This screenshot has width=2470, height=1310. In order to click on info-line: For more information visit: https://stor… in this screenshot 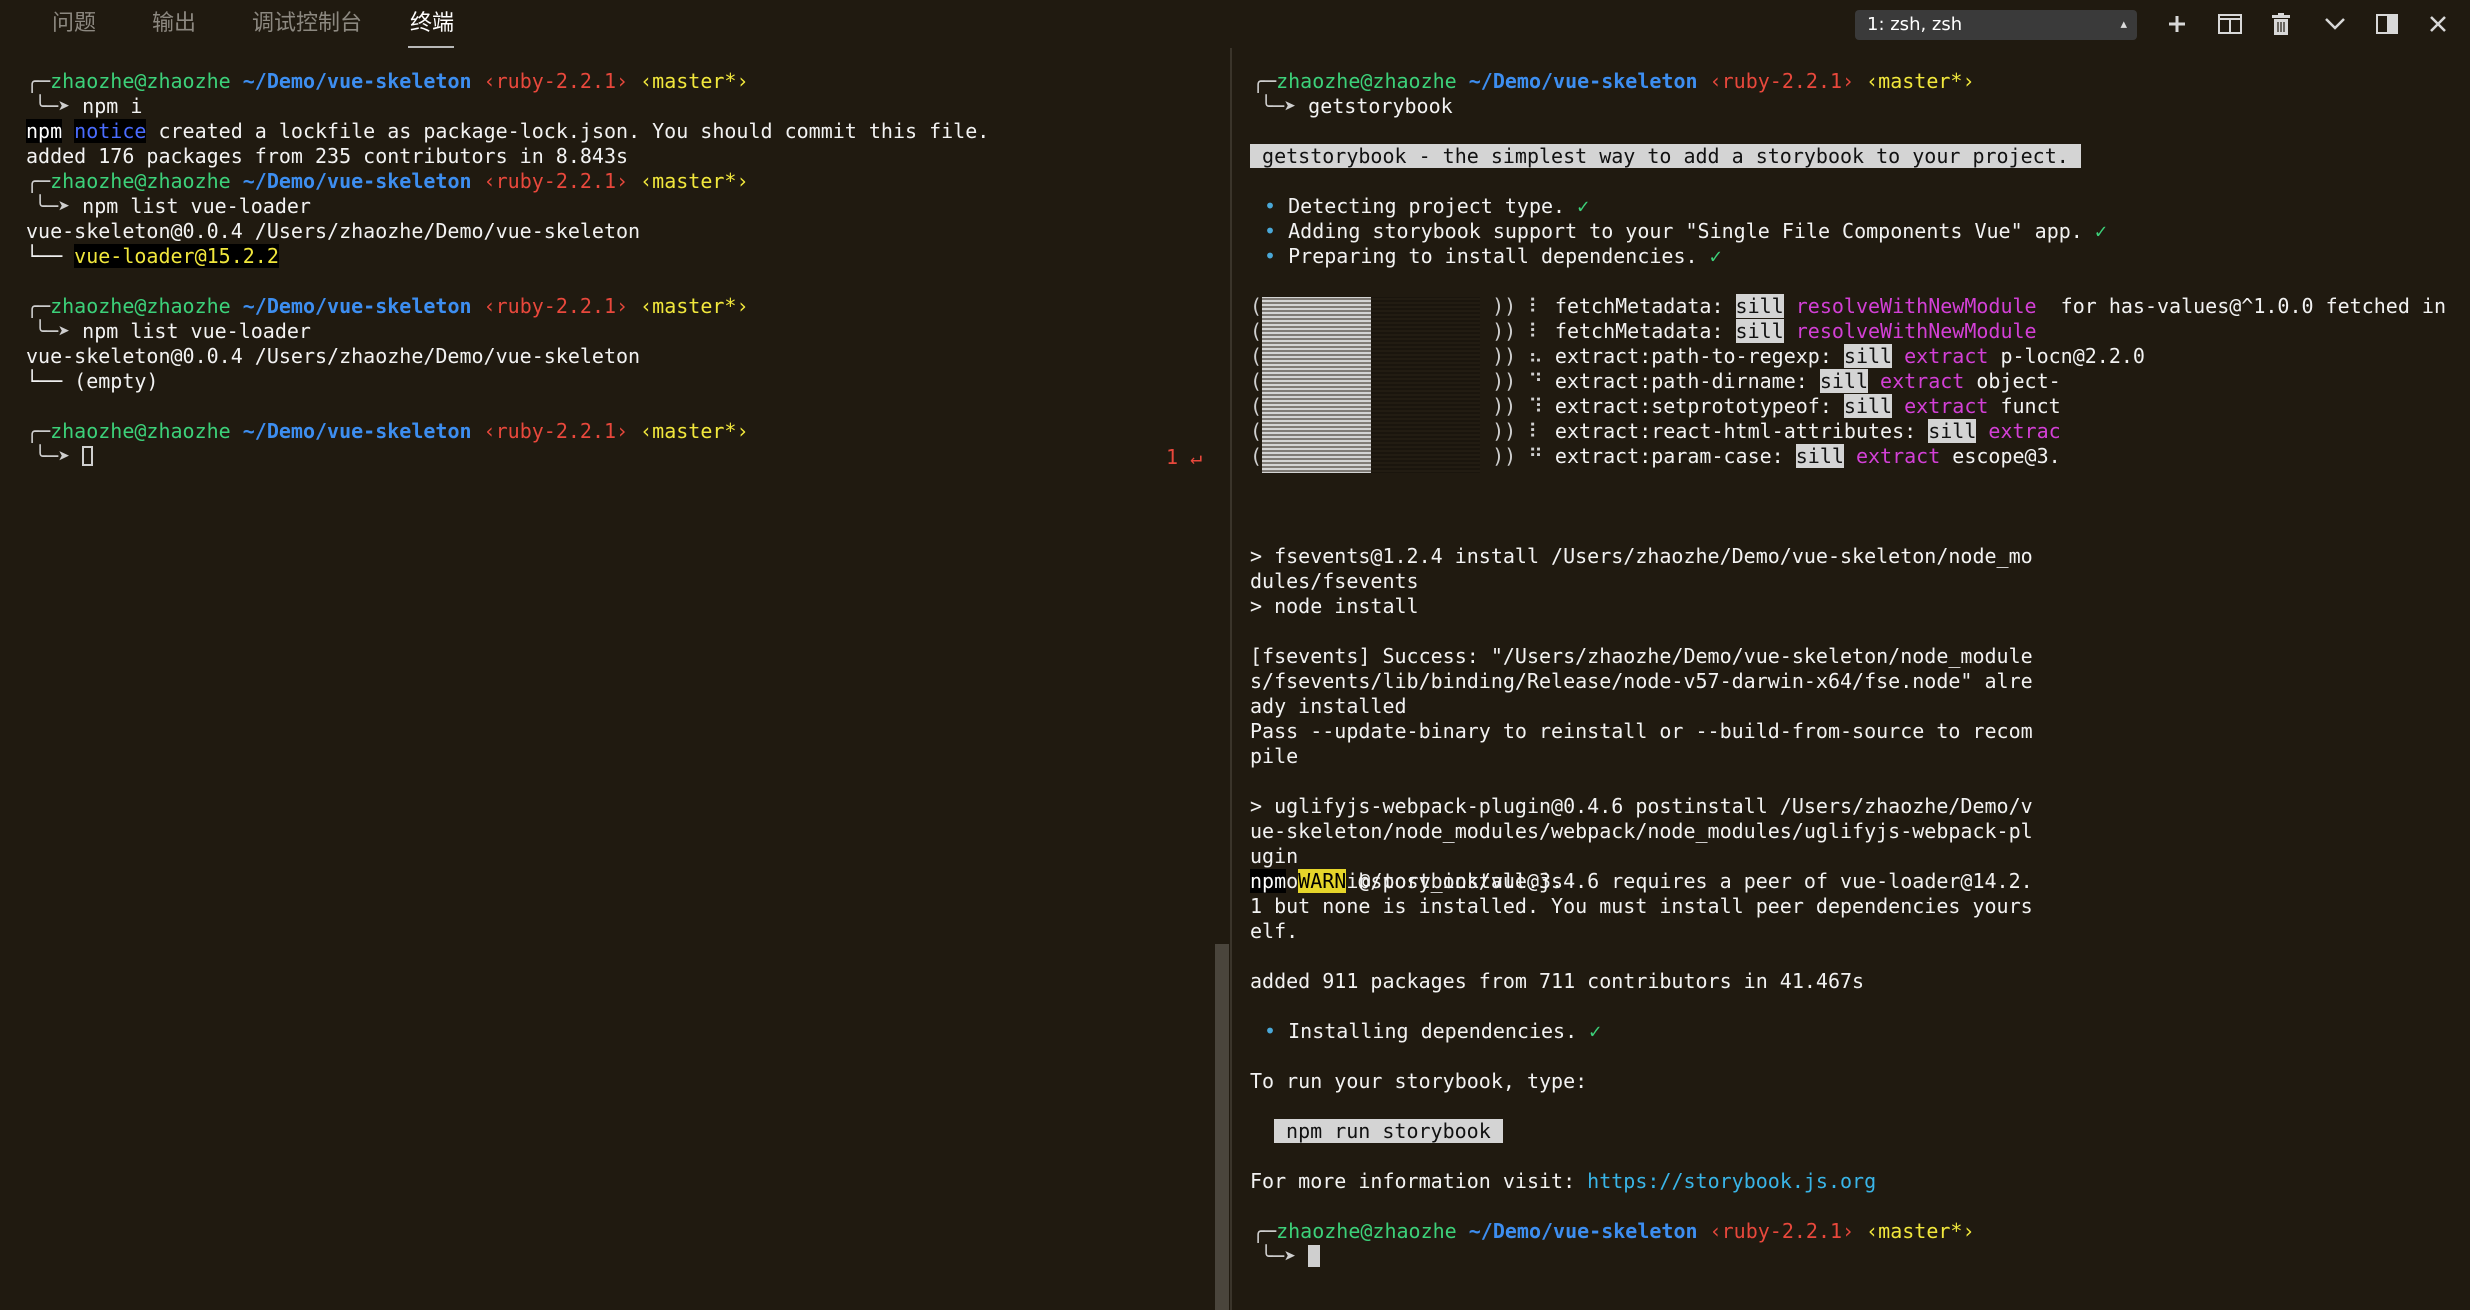, I will do `click(1563, 1181)`.